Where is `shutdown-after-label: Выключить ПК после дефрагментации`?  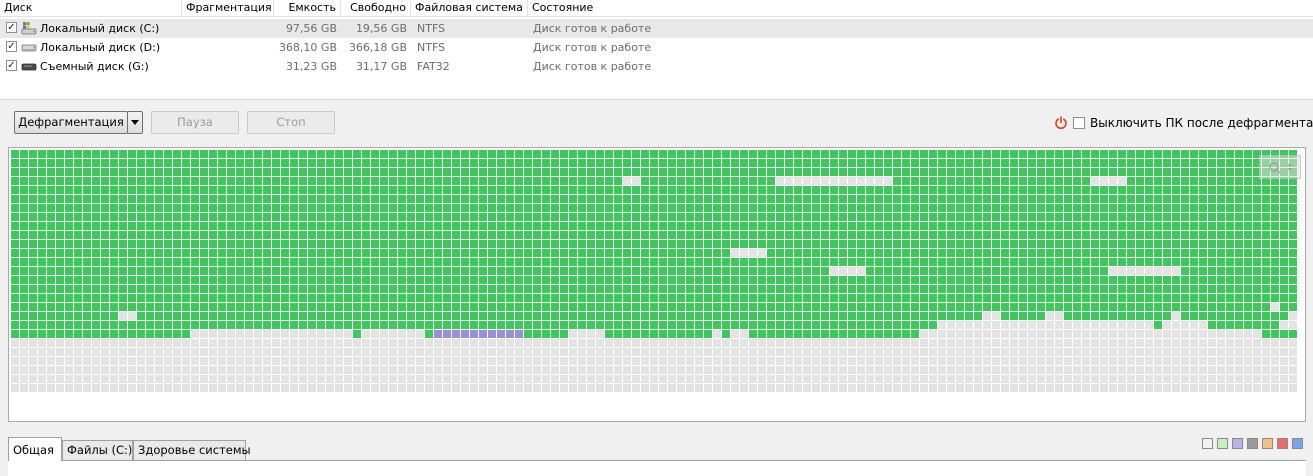
shutdown-after-label: Выключить ПК после дефрагментации is located at coordinates (1201, 123).